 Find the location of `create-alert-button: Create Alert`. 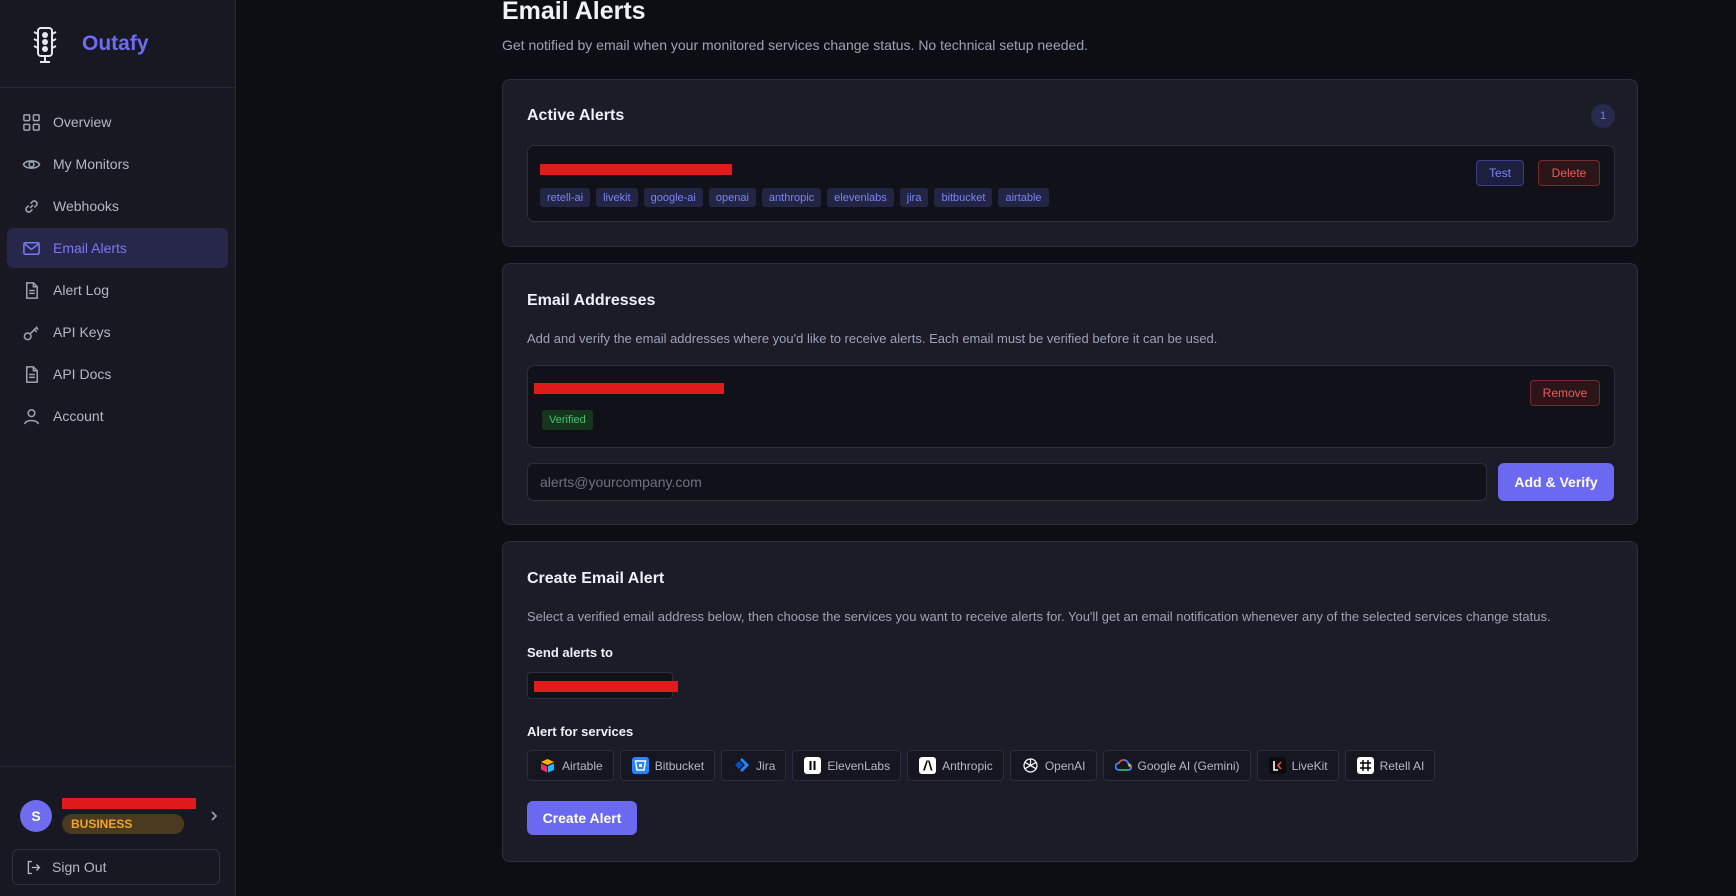

create-alert-button: Create Alert is located at coordinates (582, 818).